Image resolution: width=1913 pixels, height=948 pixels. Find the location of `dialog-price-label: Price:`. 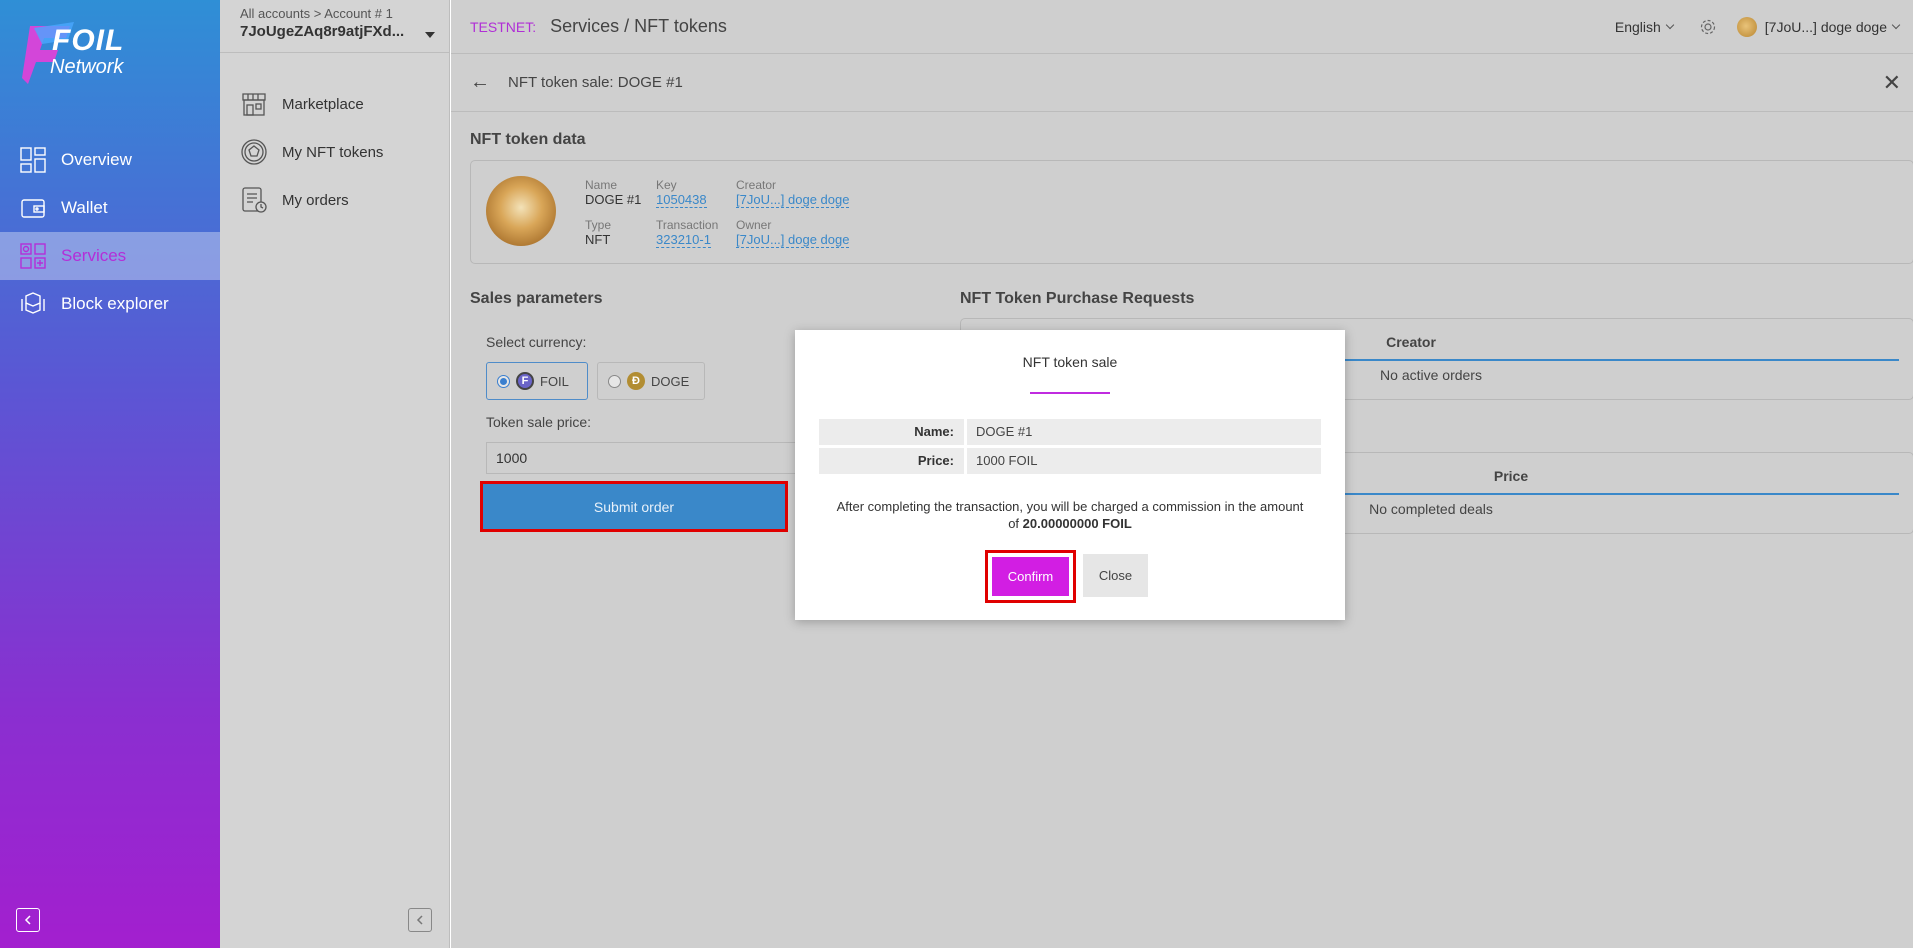

dialog-price-label: Price: is located at coordinates (891, 461).